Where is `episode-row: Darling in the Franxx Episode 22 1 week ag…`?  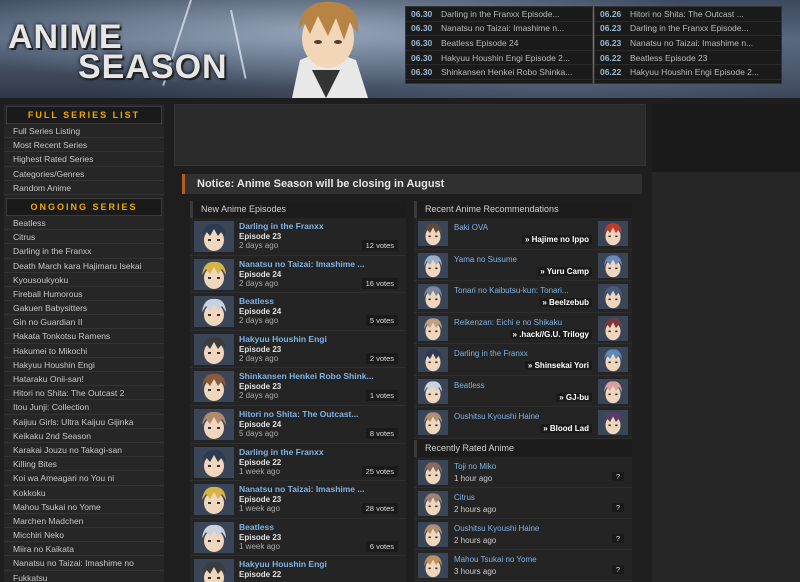 episode-row: Darling in the Franxx Episode 22 1 week ag… is located at coordinates (298, 463).